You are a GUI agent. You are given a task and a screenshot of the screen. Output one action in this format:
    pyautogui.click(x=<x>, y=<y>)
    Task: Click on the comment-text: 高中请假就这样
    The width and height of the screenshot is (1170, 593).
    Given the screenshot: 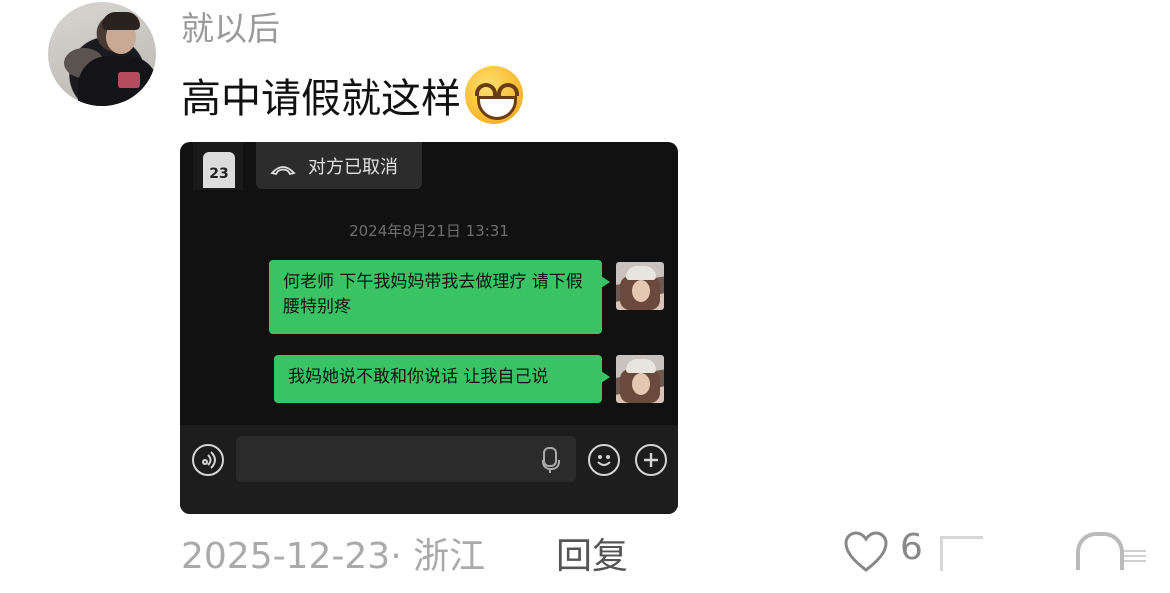 What is the action you would take?
    pyautogui.click(x=321, y=99)
    